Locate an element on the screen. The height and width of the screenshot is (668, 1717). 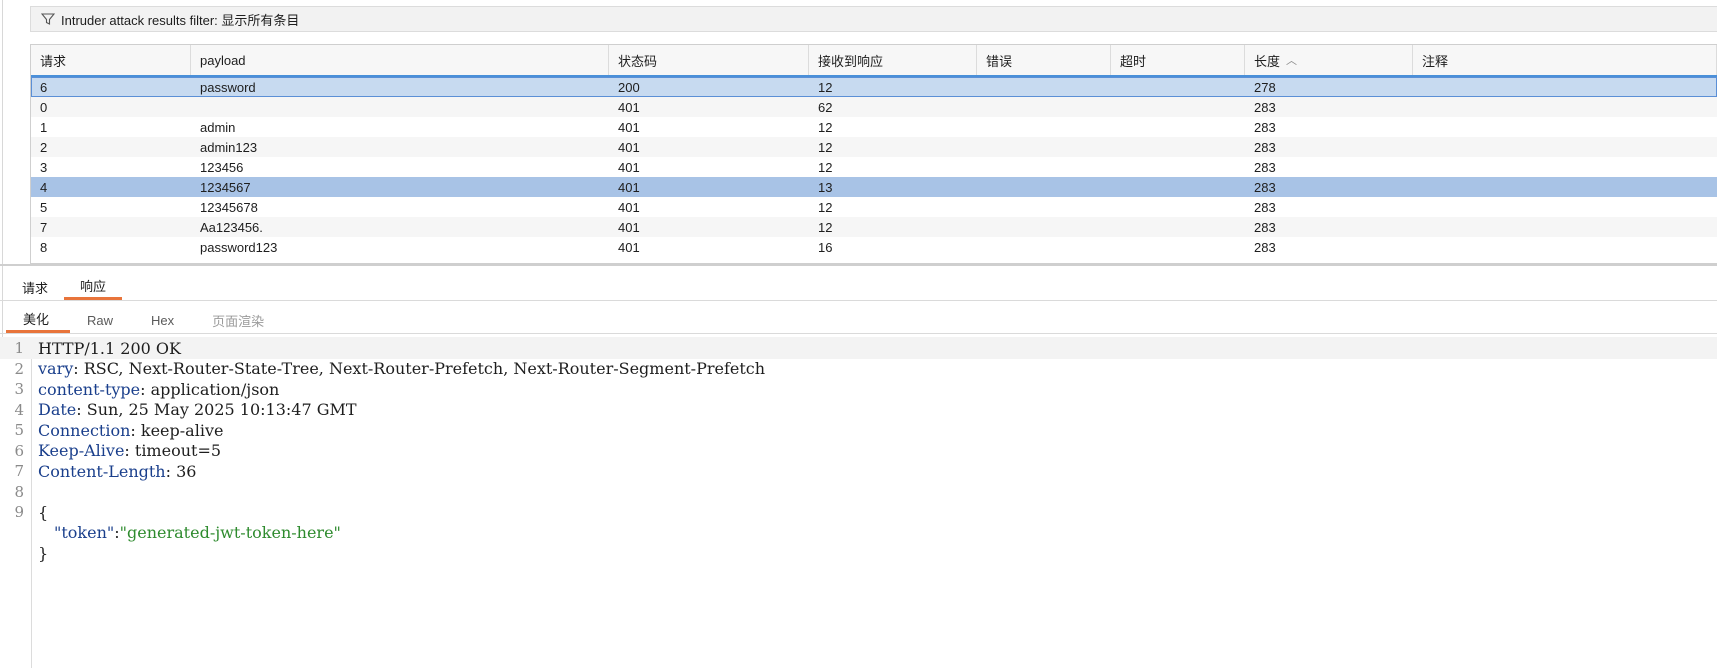
line-number: 2 is located at coordinates (19, 368).